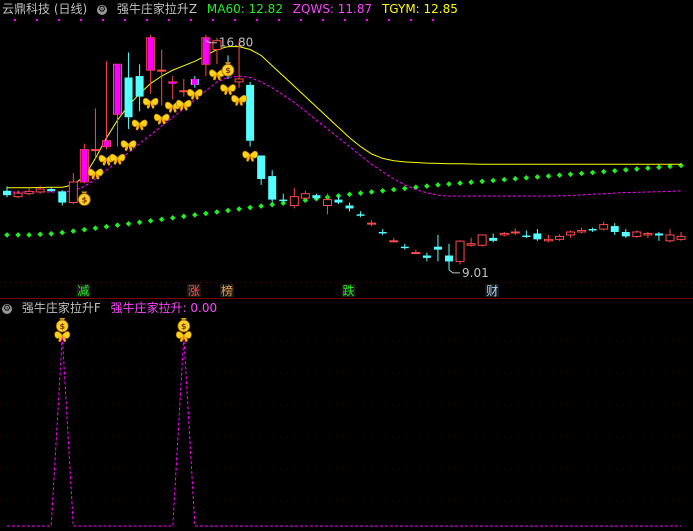  What do you see at coordinates (7, 308) in the screenshot?
I see `settings-icon: ⚙` at bounding box center [7, 308].